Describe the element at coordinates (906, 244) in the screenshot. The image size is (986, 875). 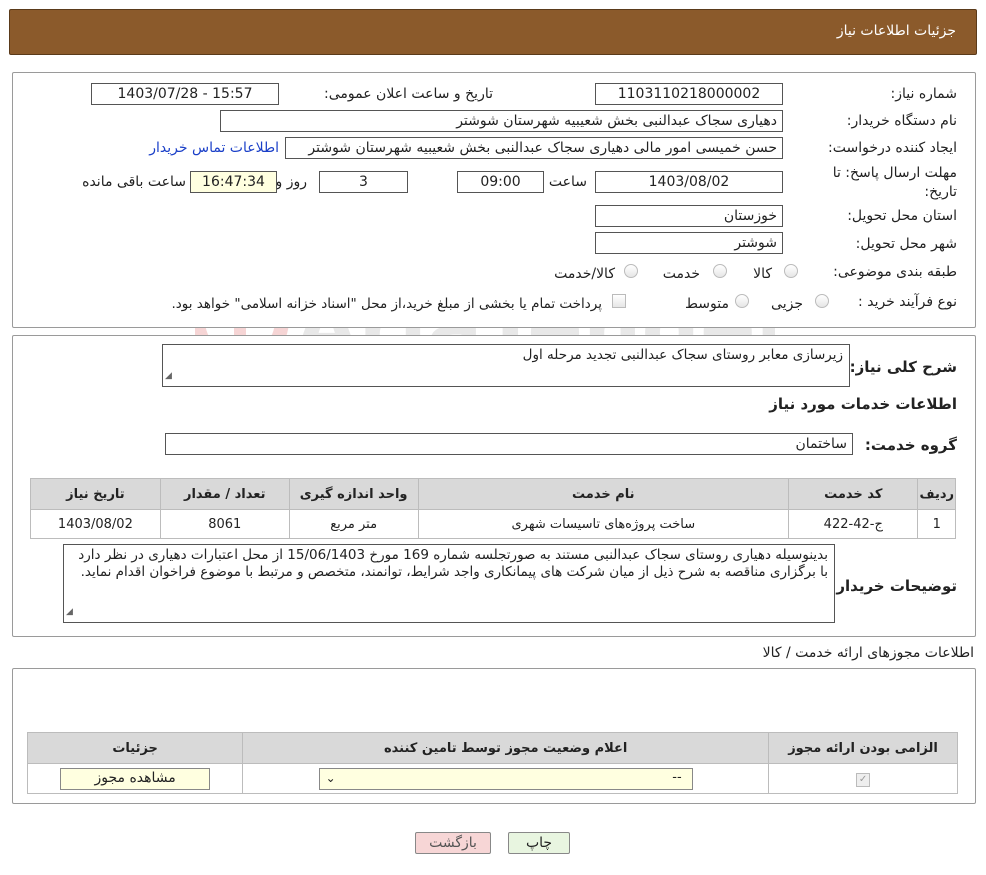
I see `city-label: شهر محل تحویل:` at that location.